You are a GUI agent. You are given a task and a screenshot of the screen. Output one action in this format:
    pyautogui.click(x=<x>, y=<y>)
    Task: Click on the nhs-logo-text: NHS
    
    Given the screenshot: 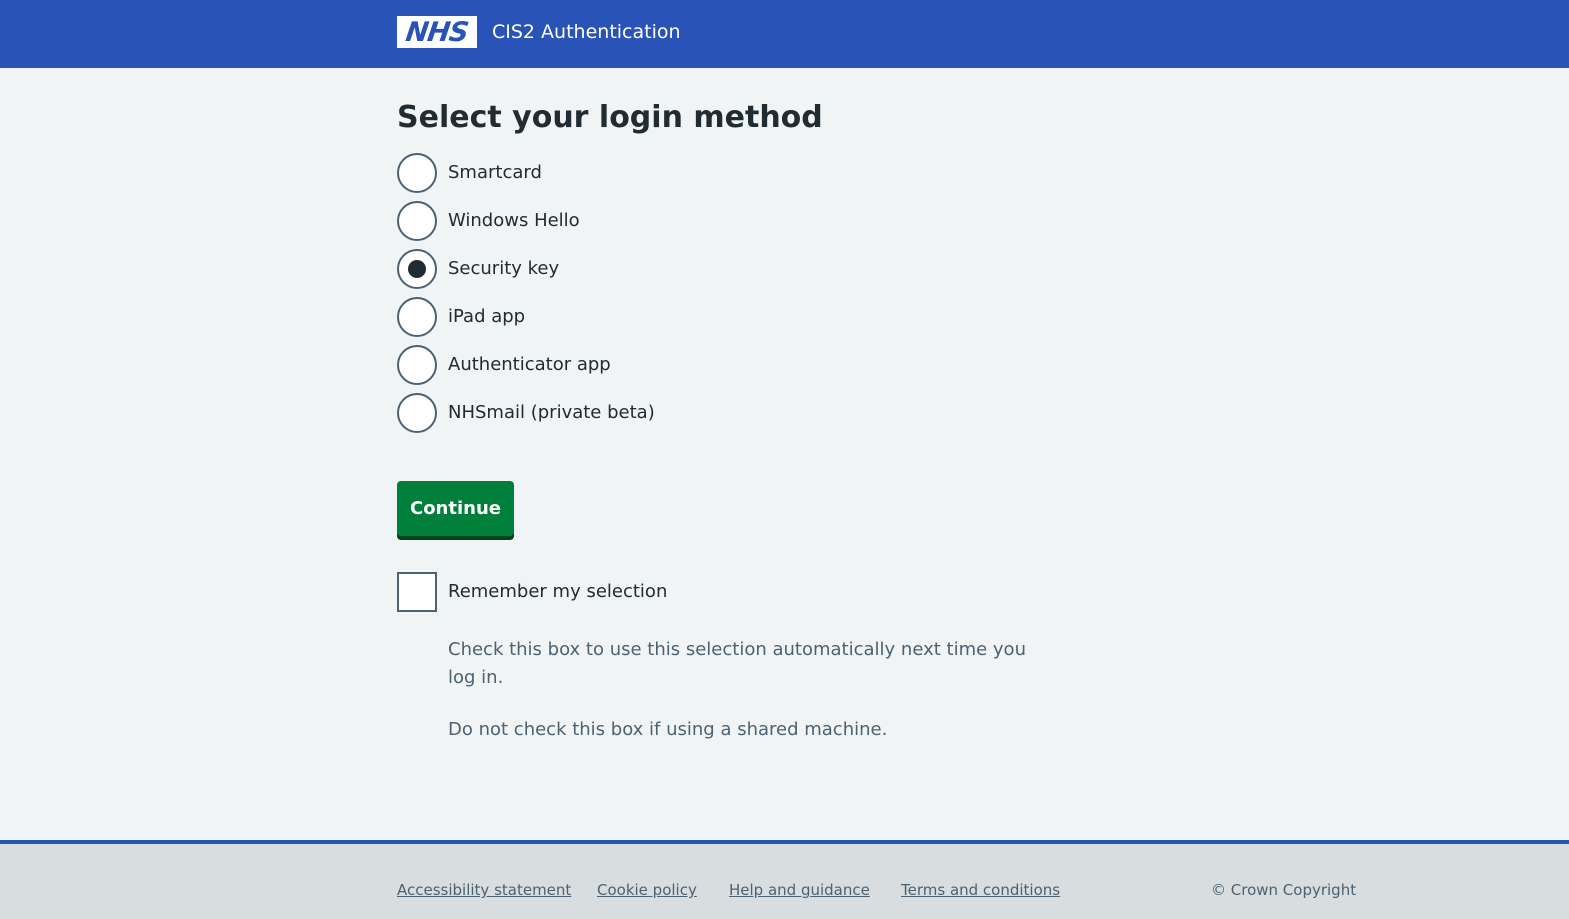 What is the action you would take?
    pyautogui.click(x=436, y=32)
    